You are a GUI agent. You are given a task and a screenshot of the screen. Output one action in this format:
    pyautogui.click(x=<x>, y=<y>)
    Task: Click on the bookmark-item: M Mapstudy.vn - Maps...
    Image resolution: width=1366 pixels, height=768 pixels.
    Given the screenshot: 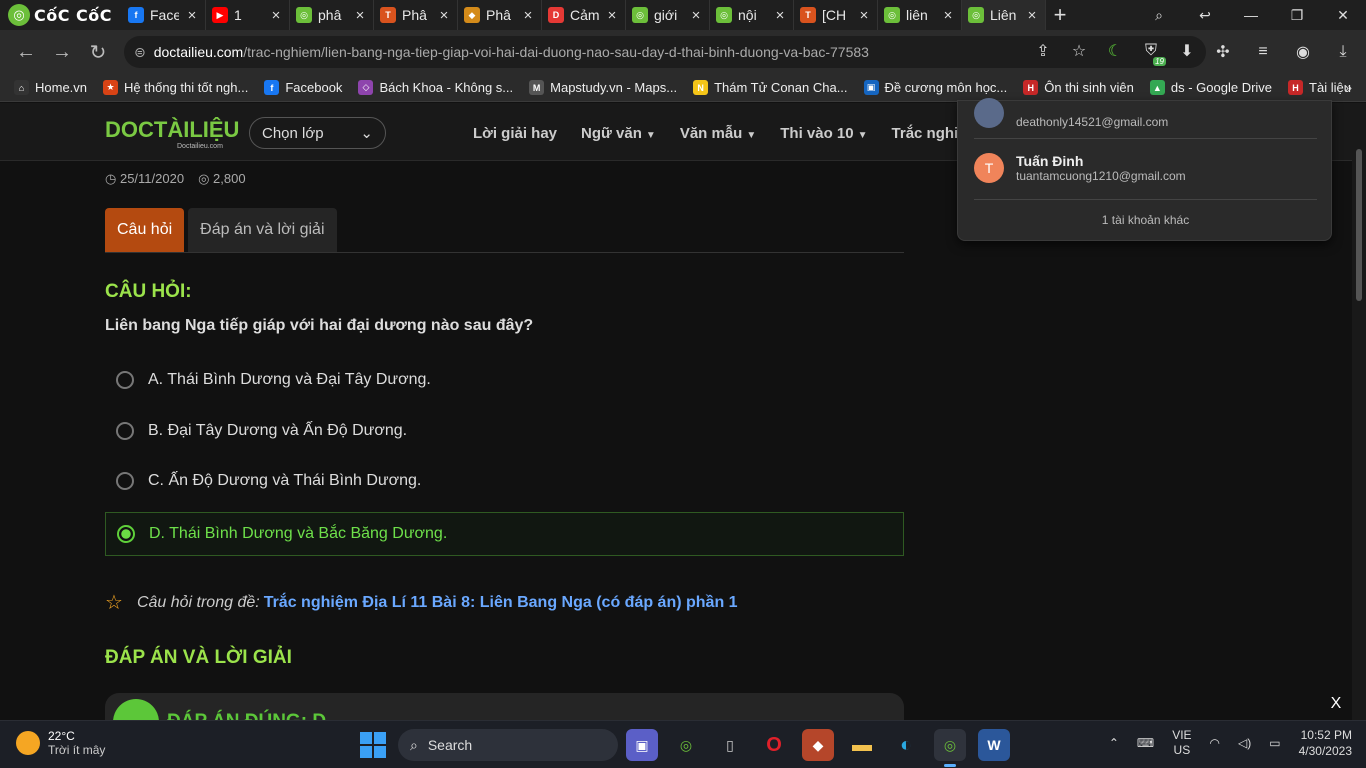 What is the action you would take?
    pyautogui.click(x=603, y=87)
    